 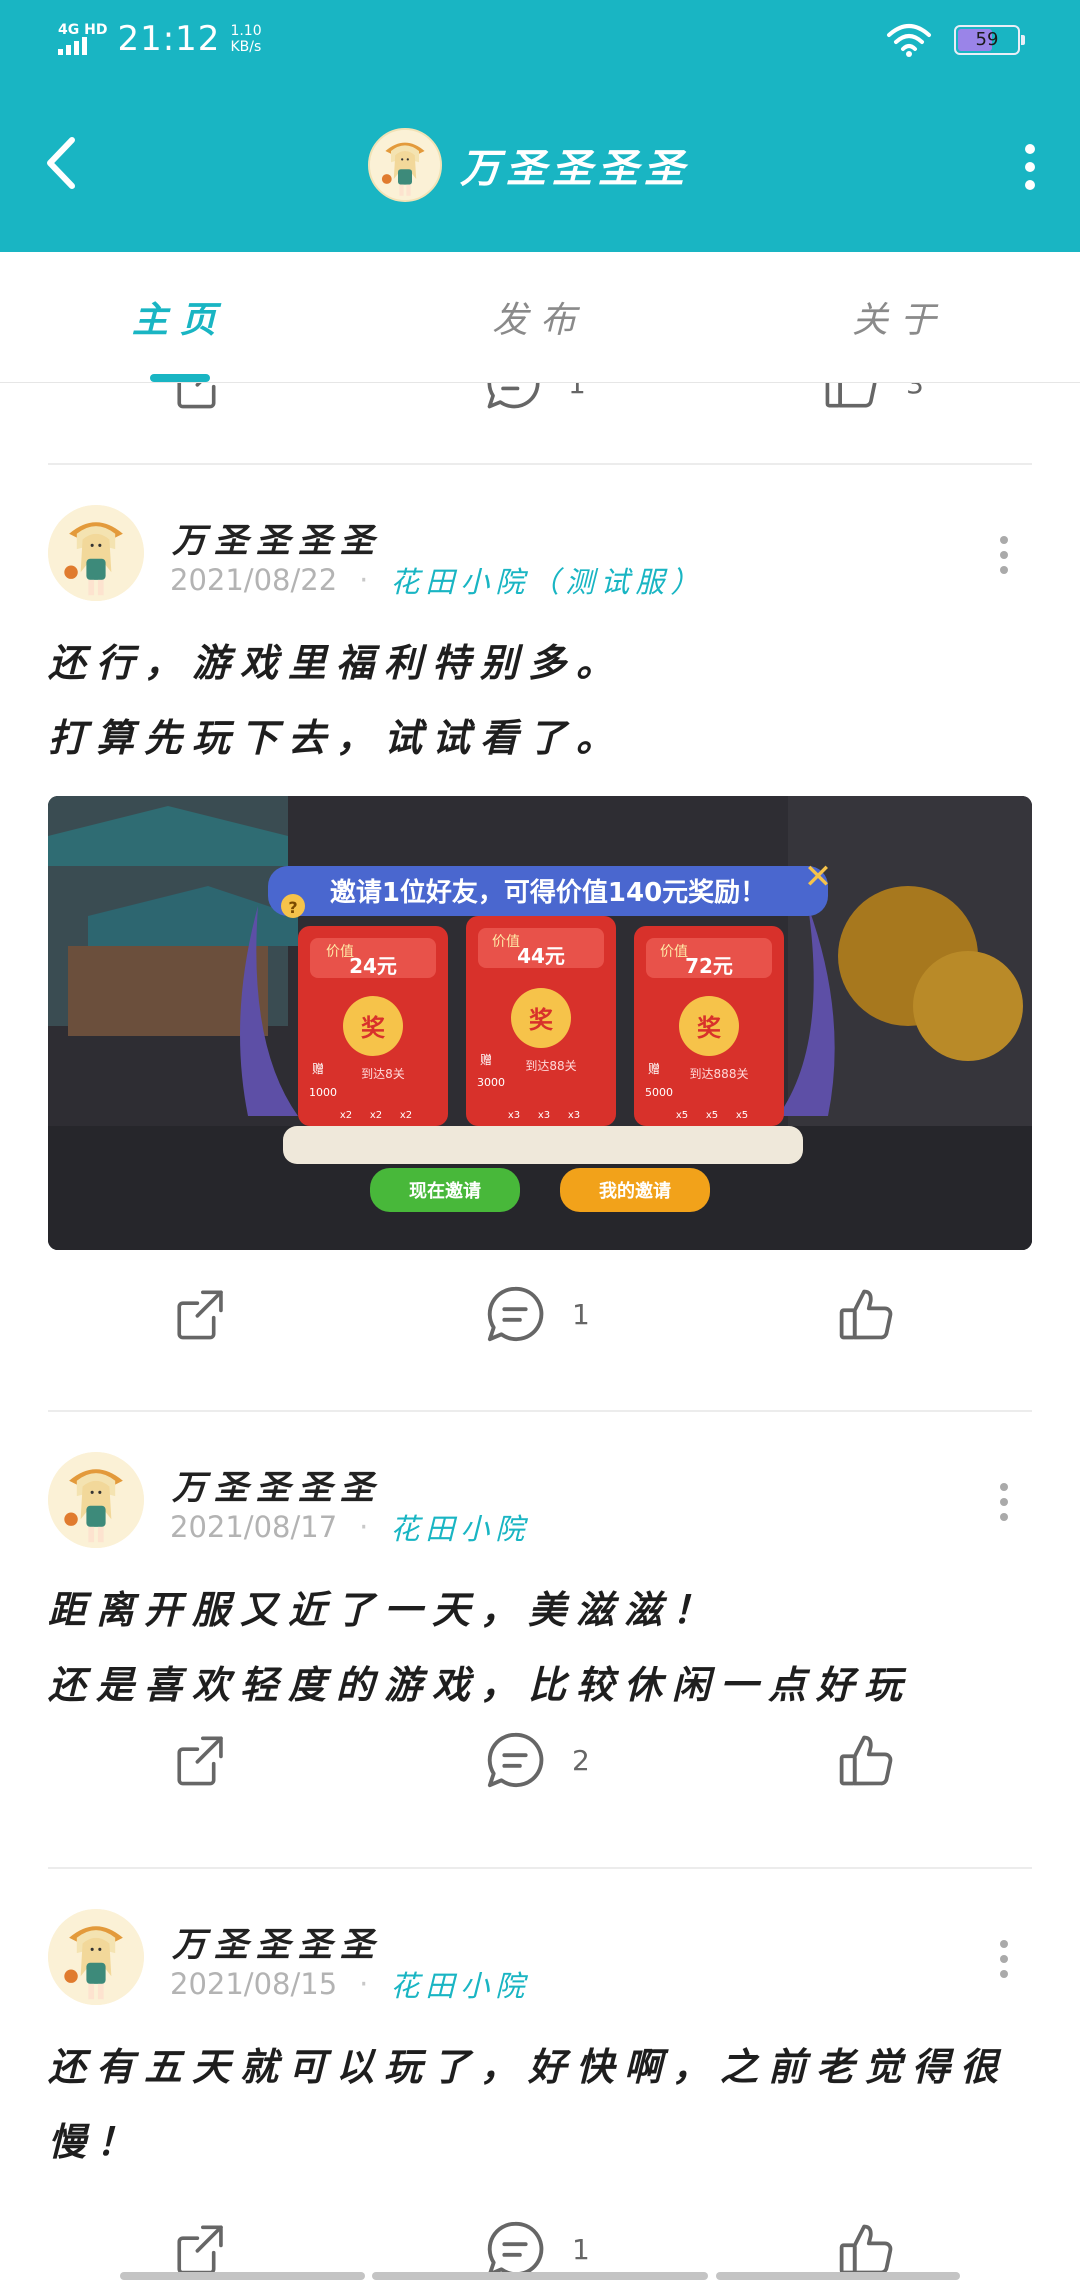 What do you see at coordinates (900, 317) in the screenshot?
I see `tab-about: 关于` at bounding box center [900, 317].